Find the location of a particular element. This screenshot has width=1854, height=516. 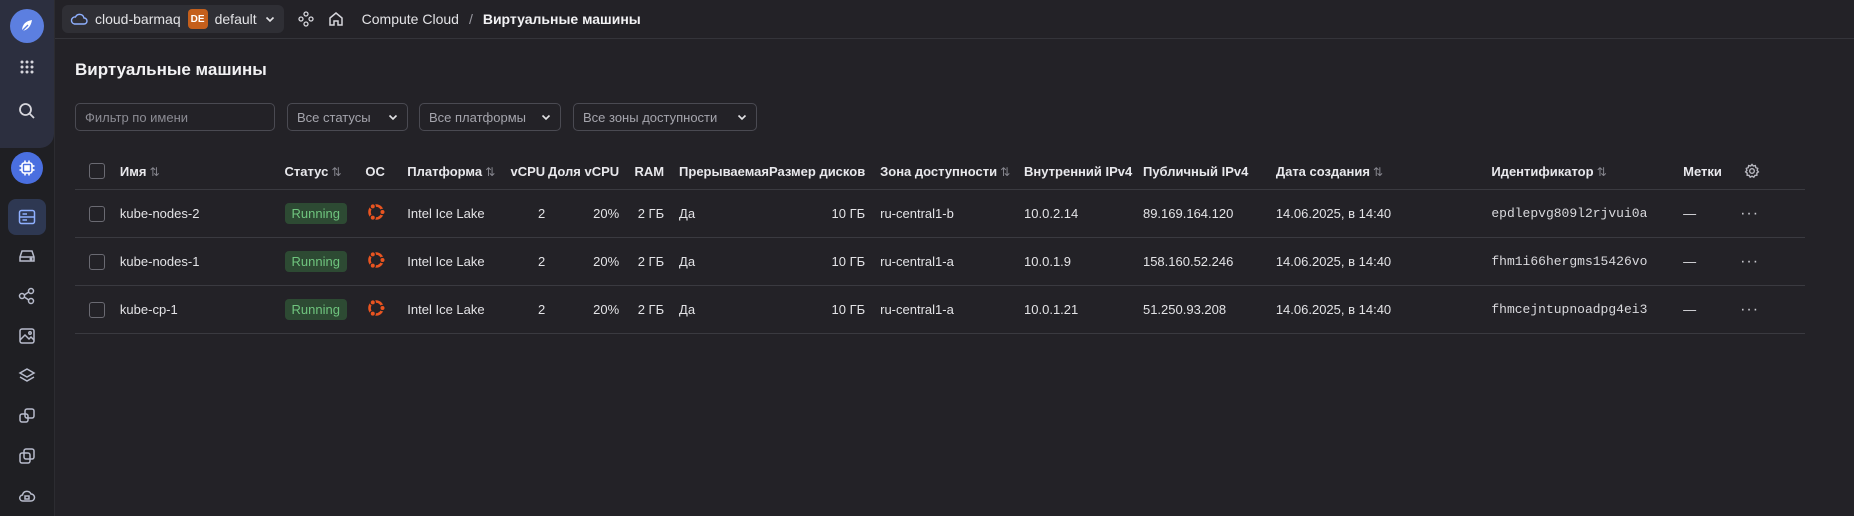

column-header-platform: Платформа ⇅ is located at coordinates (459, 171).